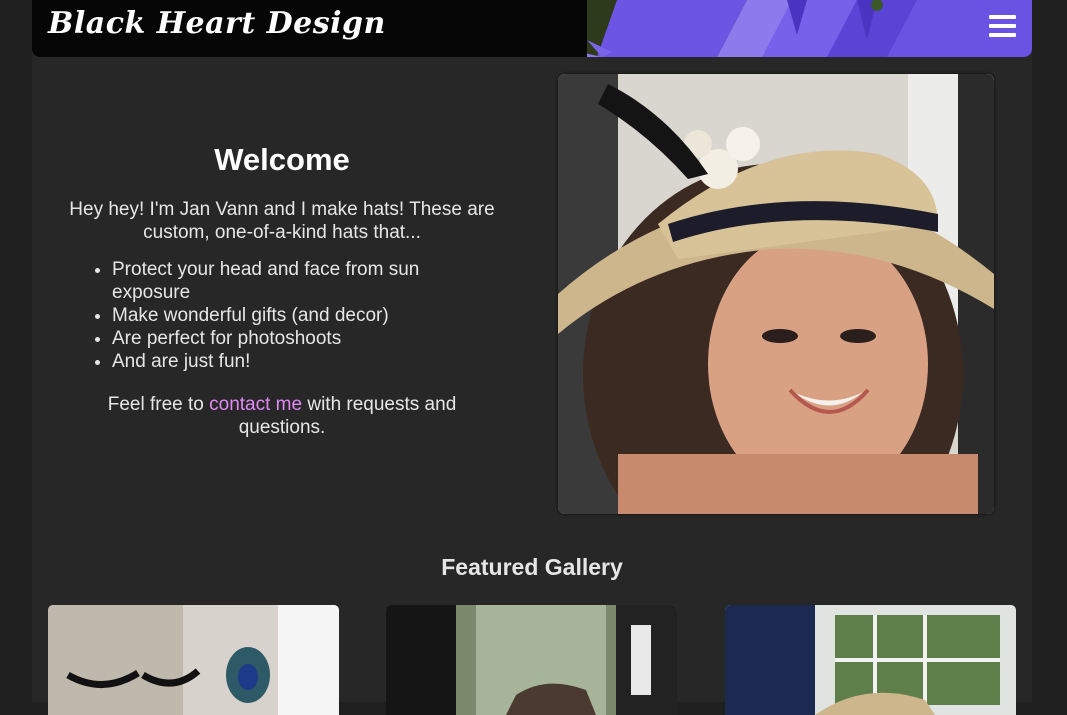 Image resolution: width=1067 pixels, height=715 pixels. I want to click on hamburger-menu-icon, so click(1002, 26).